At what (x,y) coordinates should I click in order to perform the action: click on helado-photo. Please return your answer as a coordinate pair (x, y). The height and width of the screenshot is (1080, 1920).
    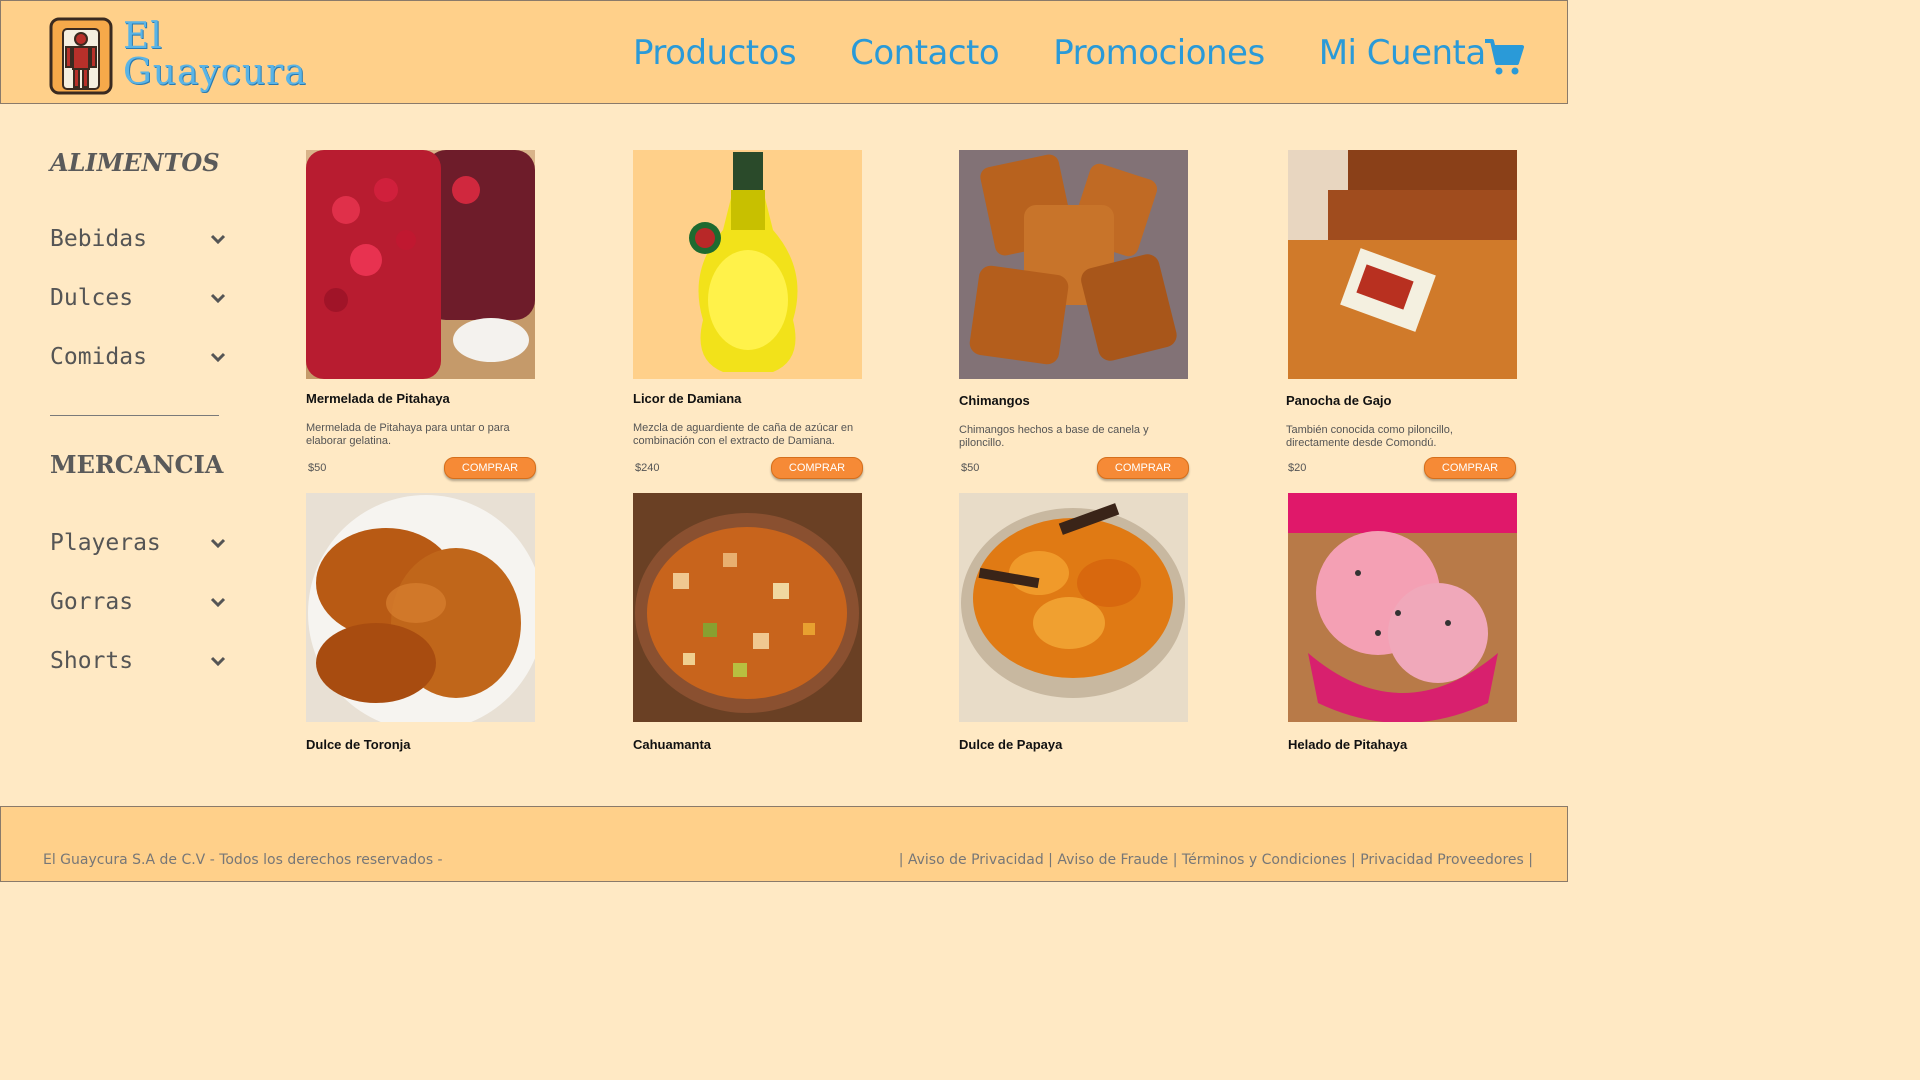
    Looking at the image, I should click on (1402, 607).